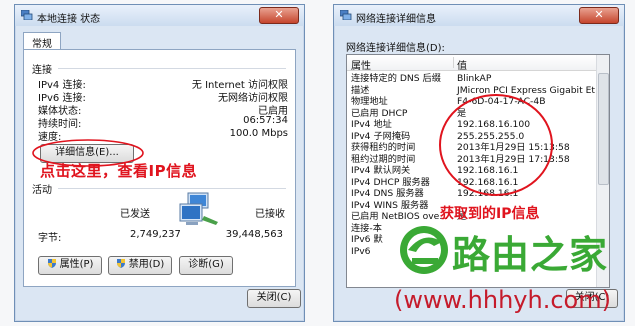 The image size is (635, 326). I want to click on status-window-title: 本地连接 状态, so click(69, 19).